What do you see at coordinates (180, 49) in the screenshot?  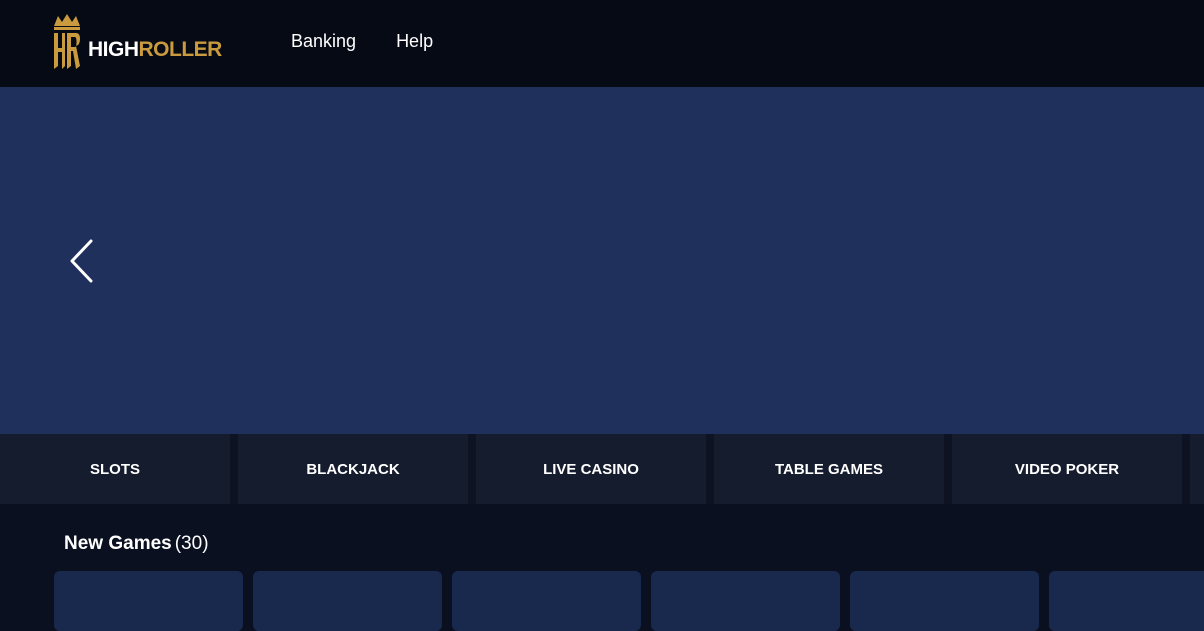 I see `brand-name-roller: ROLLER` at bounding box center [180, 49].